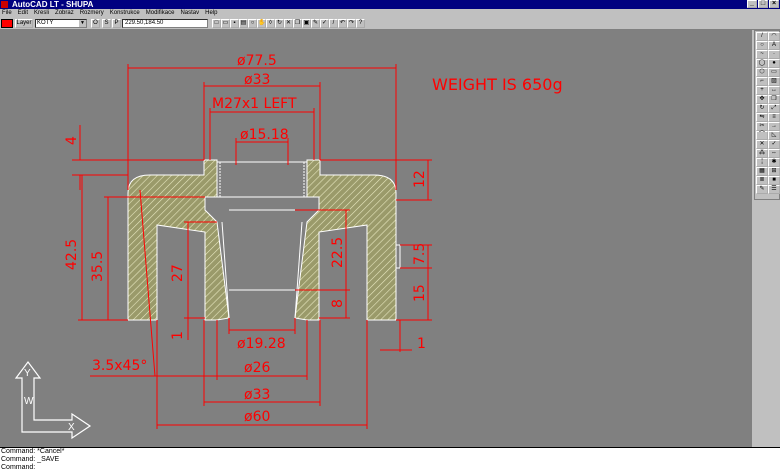 The image size is (780, 475). I want to click on polygon-tool-icon: ⬡, so click(762, 72).